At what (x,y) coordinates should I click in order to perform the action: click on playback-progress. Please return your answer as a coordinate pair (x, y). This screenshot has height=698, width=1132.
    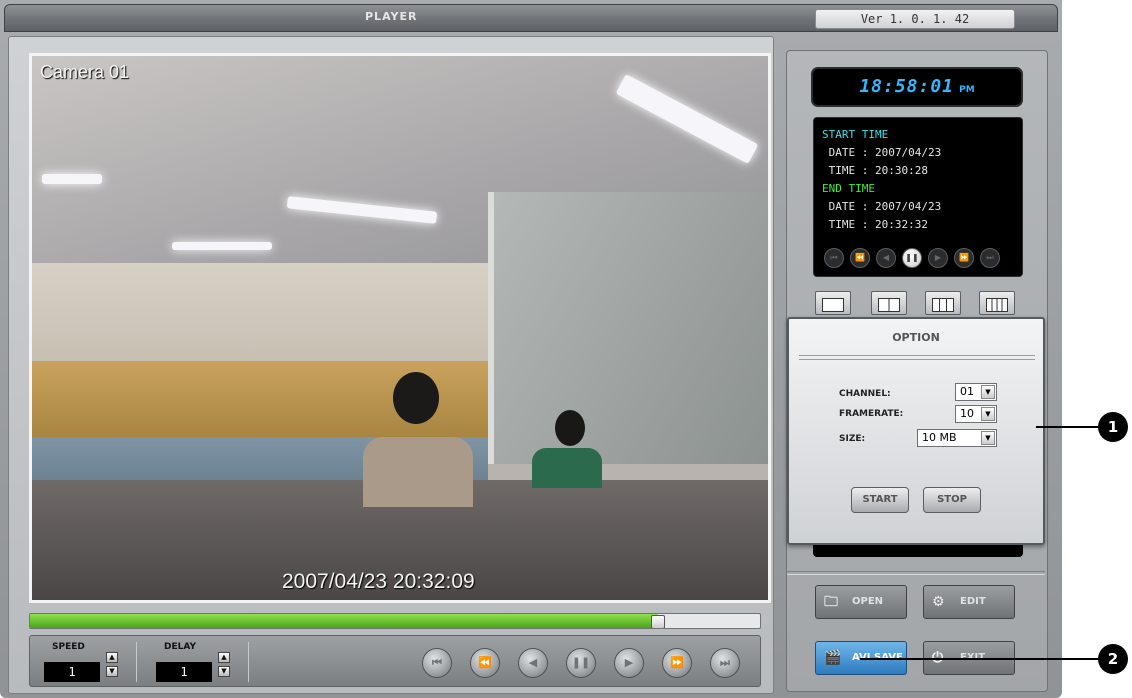
    Looking at the image, I should click on (395, 621).